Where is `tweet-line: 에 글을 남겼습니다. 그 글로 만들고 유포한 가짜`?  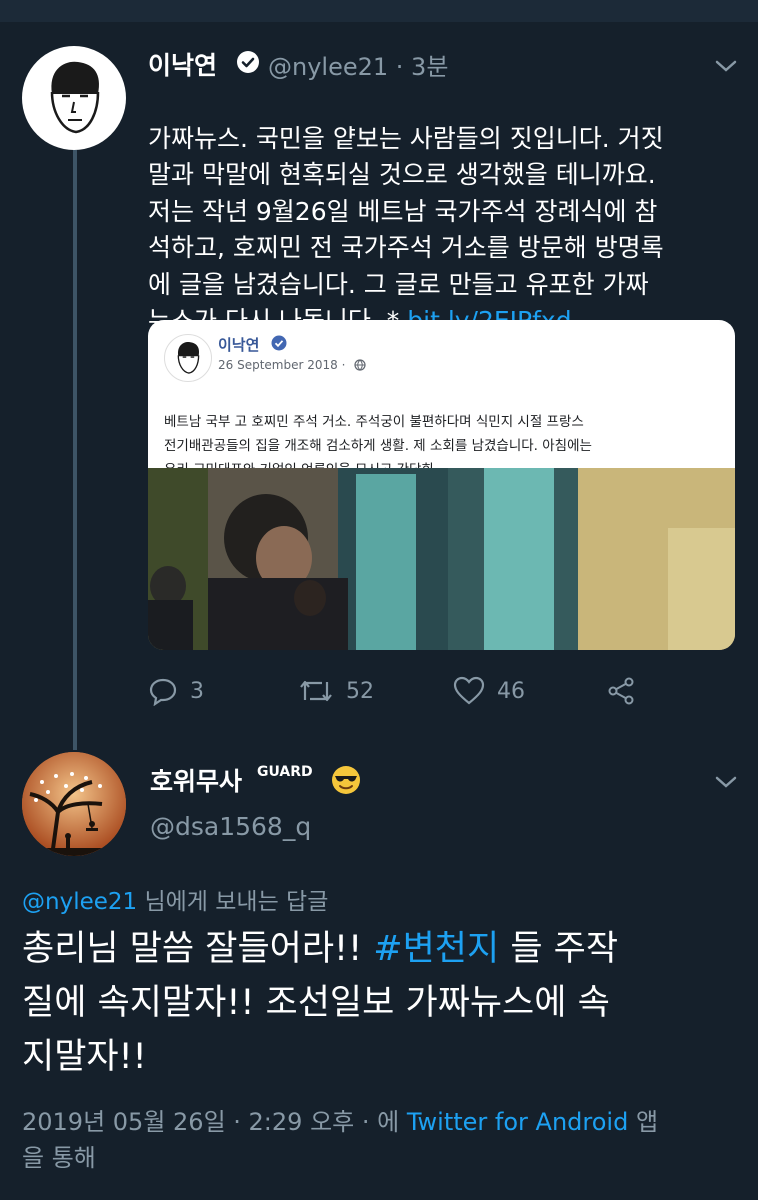
tweet-line: 에 글을 남겼습니다. 그 글로 만들고 유포한 가짜 is located at coordinates (398, 284).